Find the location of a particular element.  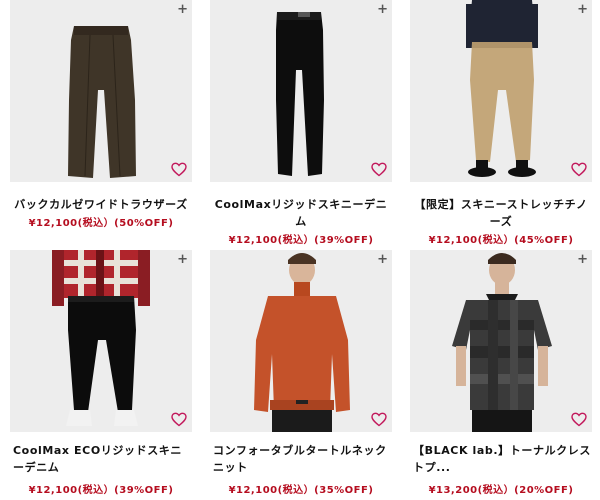

model-orange-turtleneck-image is located at coordinates (302, 342).